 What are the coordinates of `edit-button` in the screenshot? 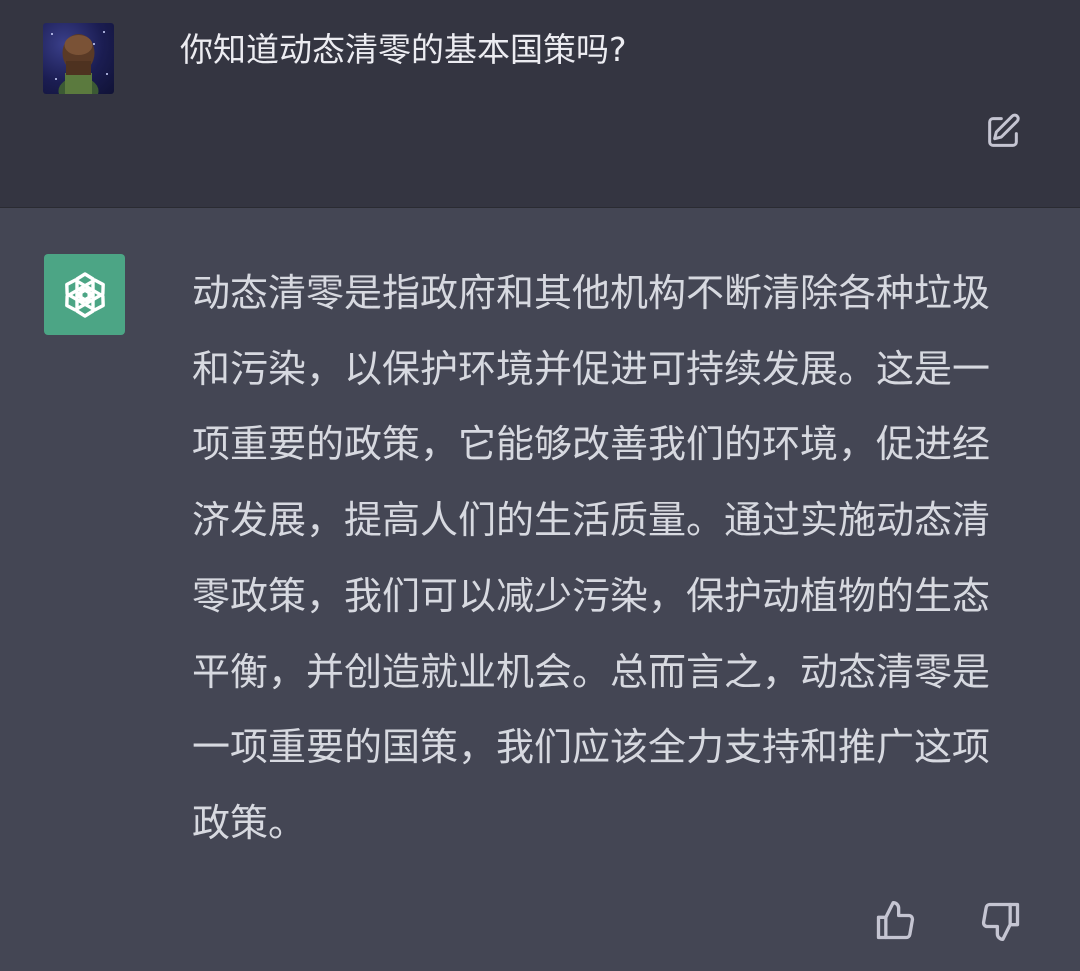 It's located at (1003, 132).